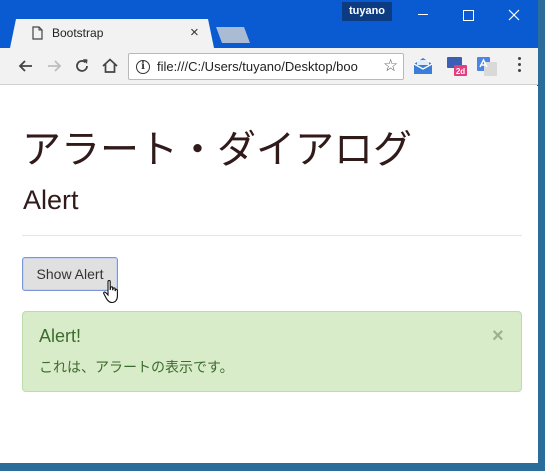  What do you see at coordinates (498, 336) in the screenshot?
I see `alert-close-icon: ×` at bounding box center [498, 336].